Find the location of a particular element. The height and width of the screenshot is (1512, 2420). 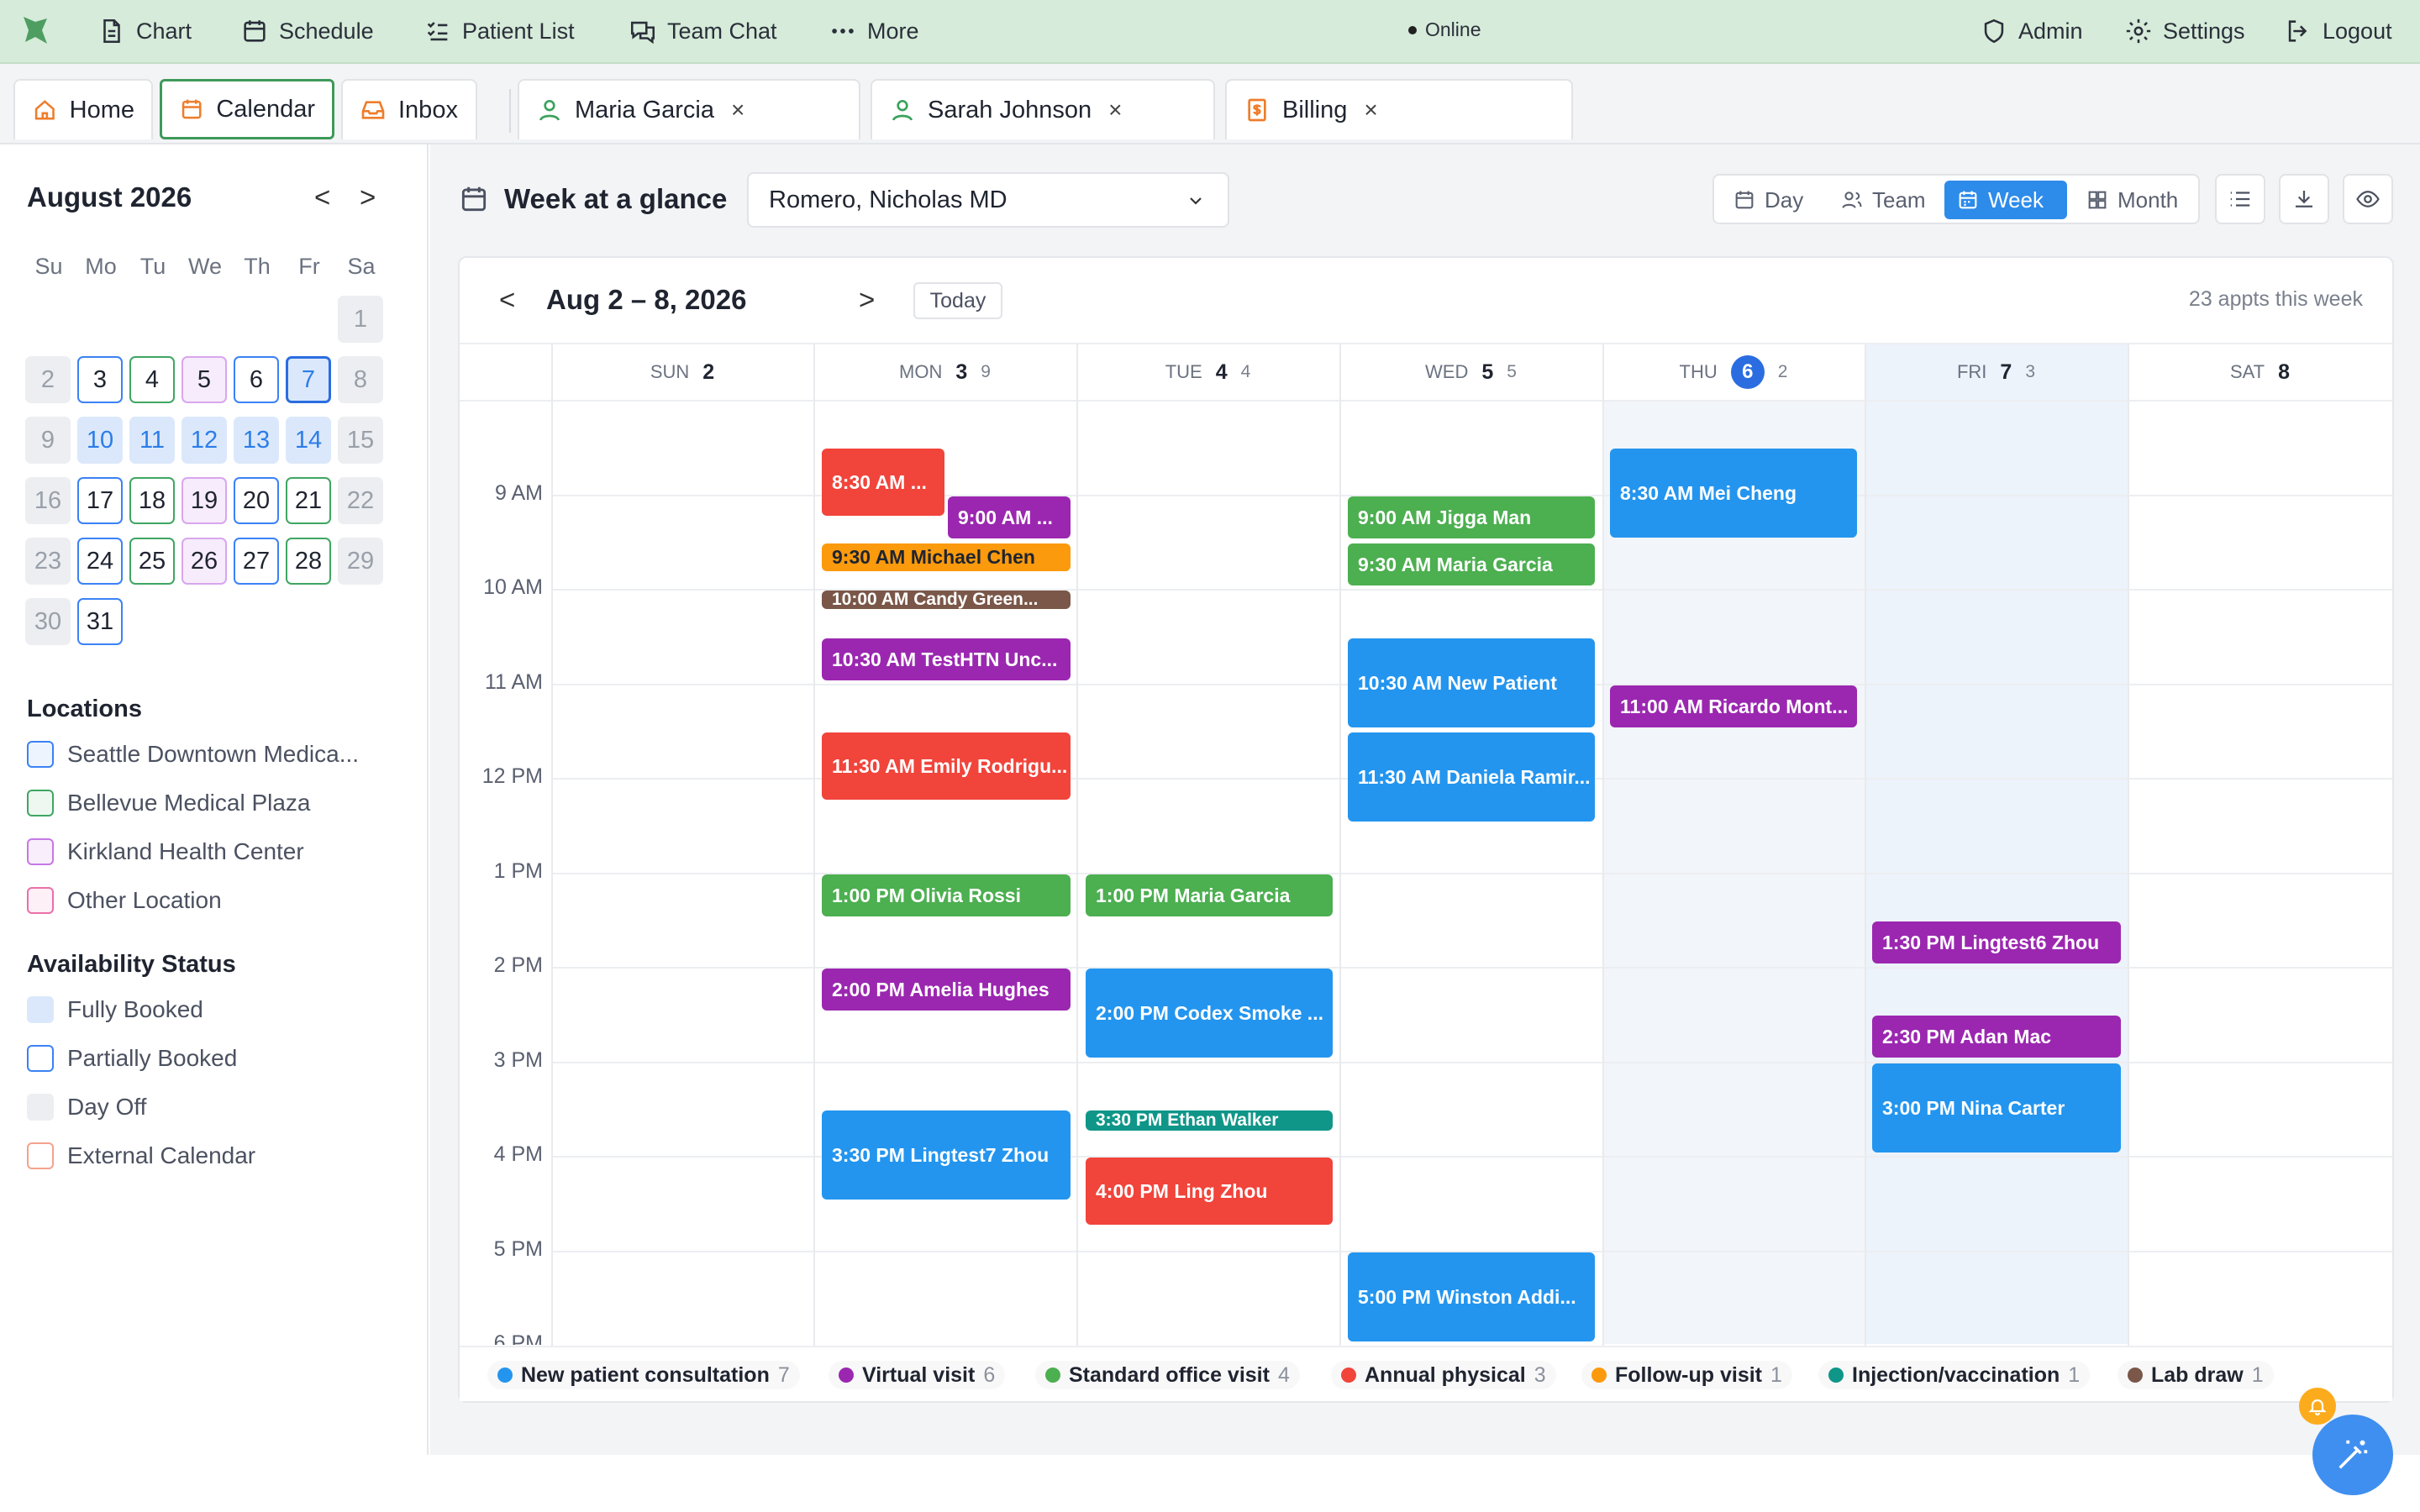

legend-item: Standard office visit 4 is located at coordinates (1167, 1375).